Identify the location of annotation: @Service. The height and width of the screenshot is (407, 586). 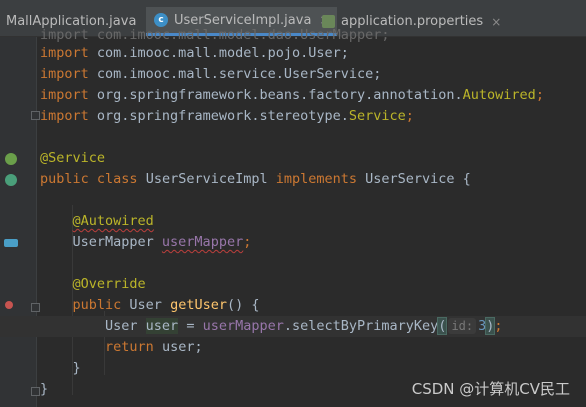
(73, 158).